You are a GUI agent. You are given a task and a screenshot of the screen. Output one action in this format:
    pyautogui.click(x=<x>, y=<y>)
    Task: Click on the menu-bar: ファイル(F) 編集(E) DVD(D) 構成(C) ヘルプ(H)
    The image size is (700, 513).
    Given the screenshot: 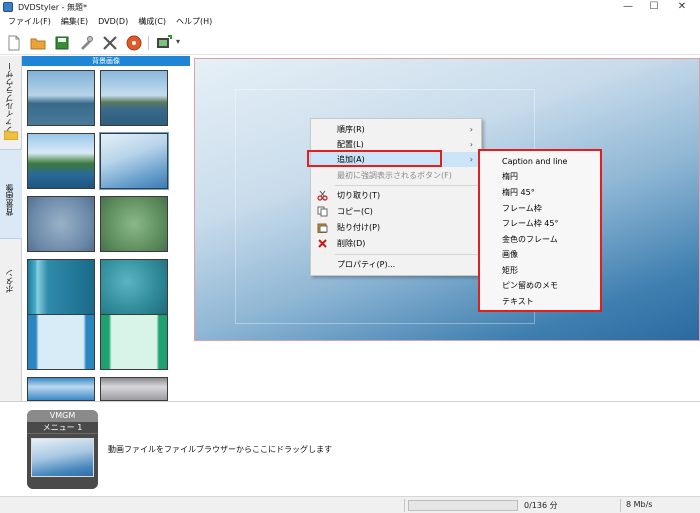 What is the action you would take?
    pyautogui.click(x=350, y=22)
    